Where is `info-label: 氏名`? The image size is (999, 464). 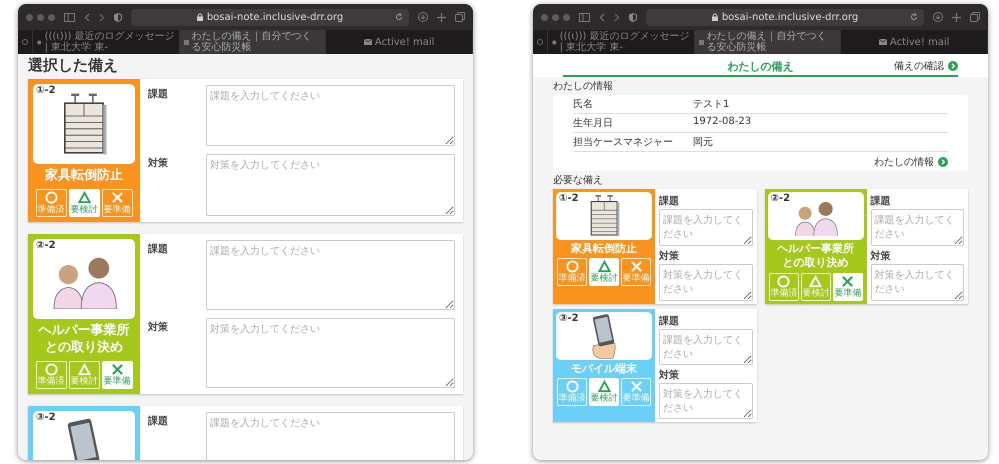
info-label: 氏名 is located at coordinates (583, 104).